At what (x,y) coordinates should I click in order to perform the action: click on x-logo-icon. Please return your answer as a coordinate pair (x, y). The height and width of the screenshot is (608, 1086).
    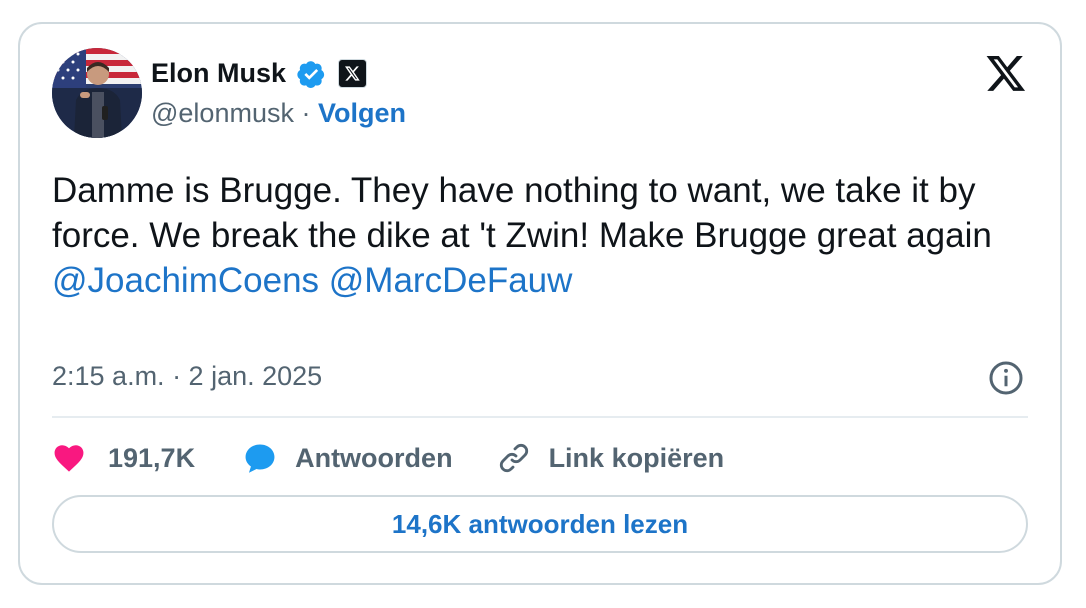
    Looking at the image, I should click on (1006, 73).